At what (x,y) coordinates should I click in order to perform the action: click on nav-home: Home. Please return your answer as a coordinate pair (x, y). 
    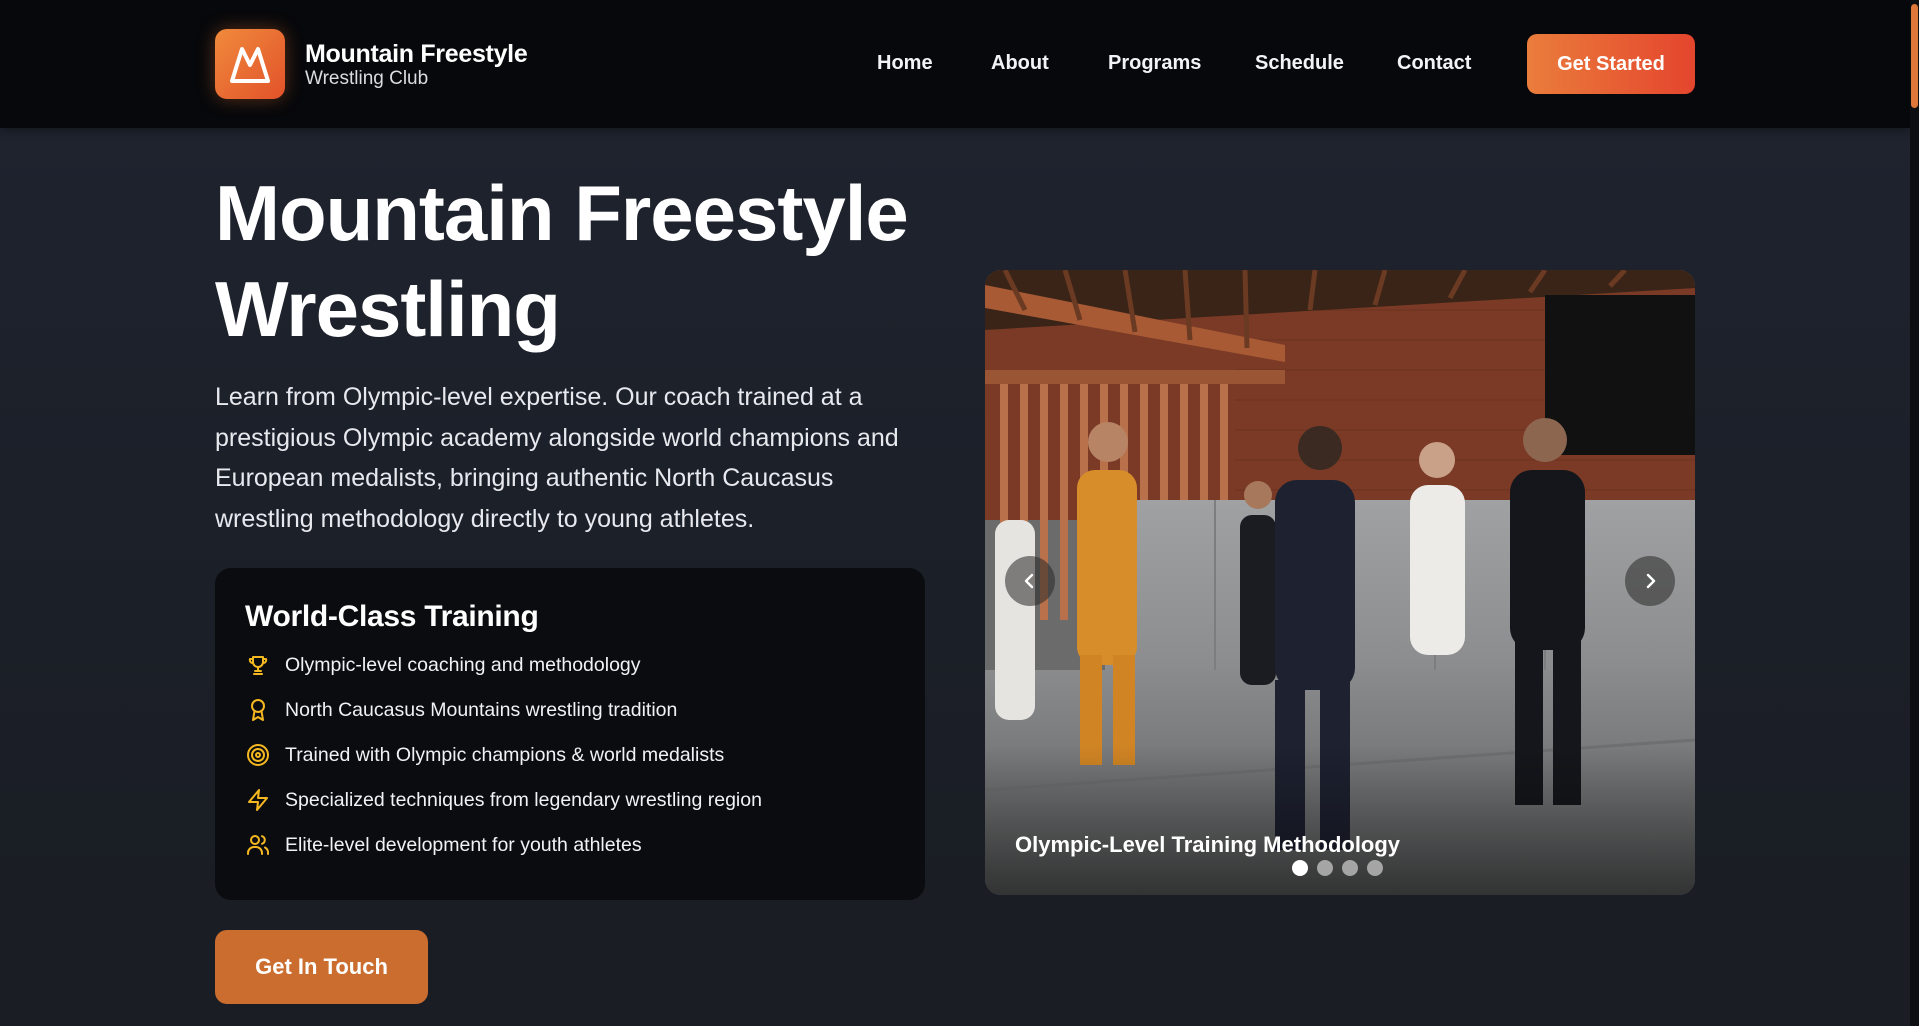
    Looking at the image, I should click on (905, 63).